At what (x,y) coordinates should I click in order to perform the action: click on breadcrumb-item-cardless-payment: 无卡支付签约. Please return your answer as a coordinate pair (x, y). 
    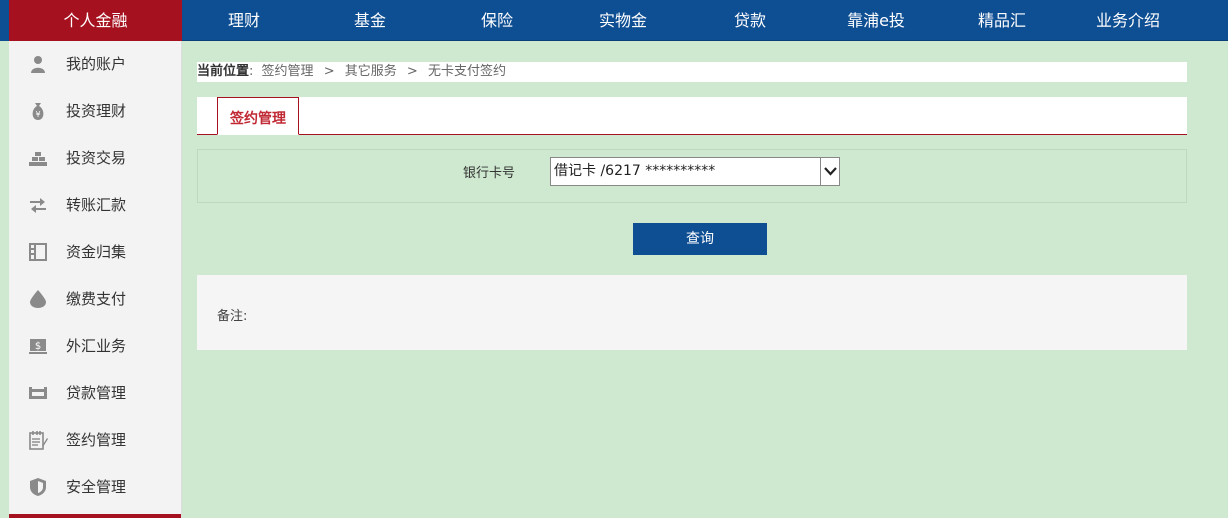
    Looking at the image, I should click on (466, 71).